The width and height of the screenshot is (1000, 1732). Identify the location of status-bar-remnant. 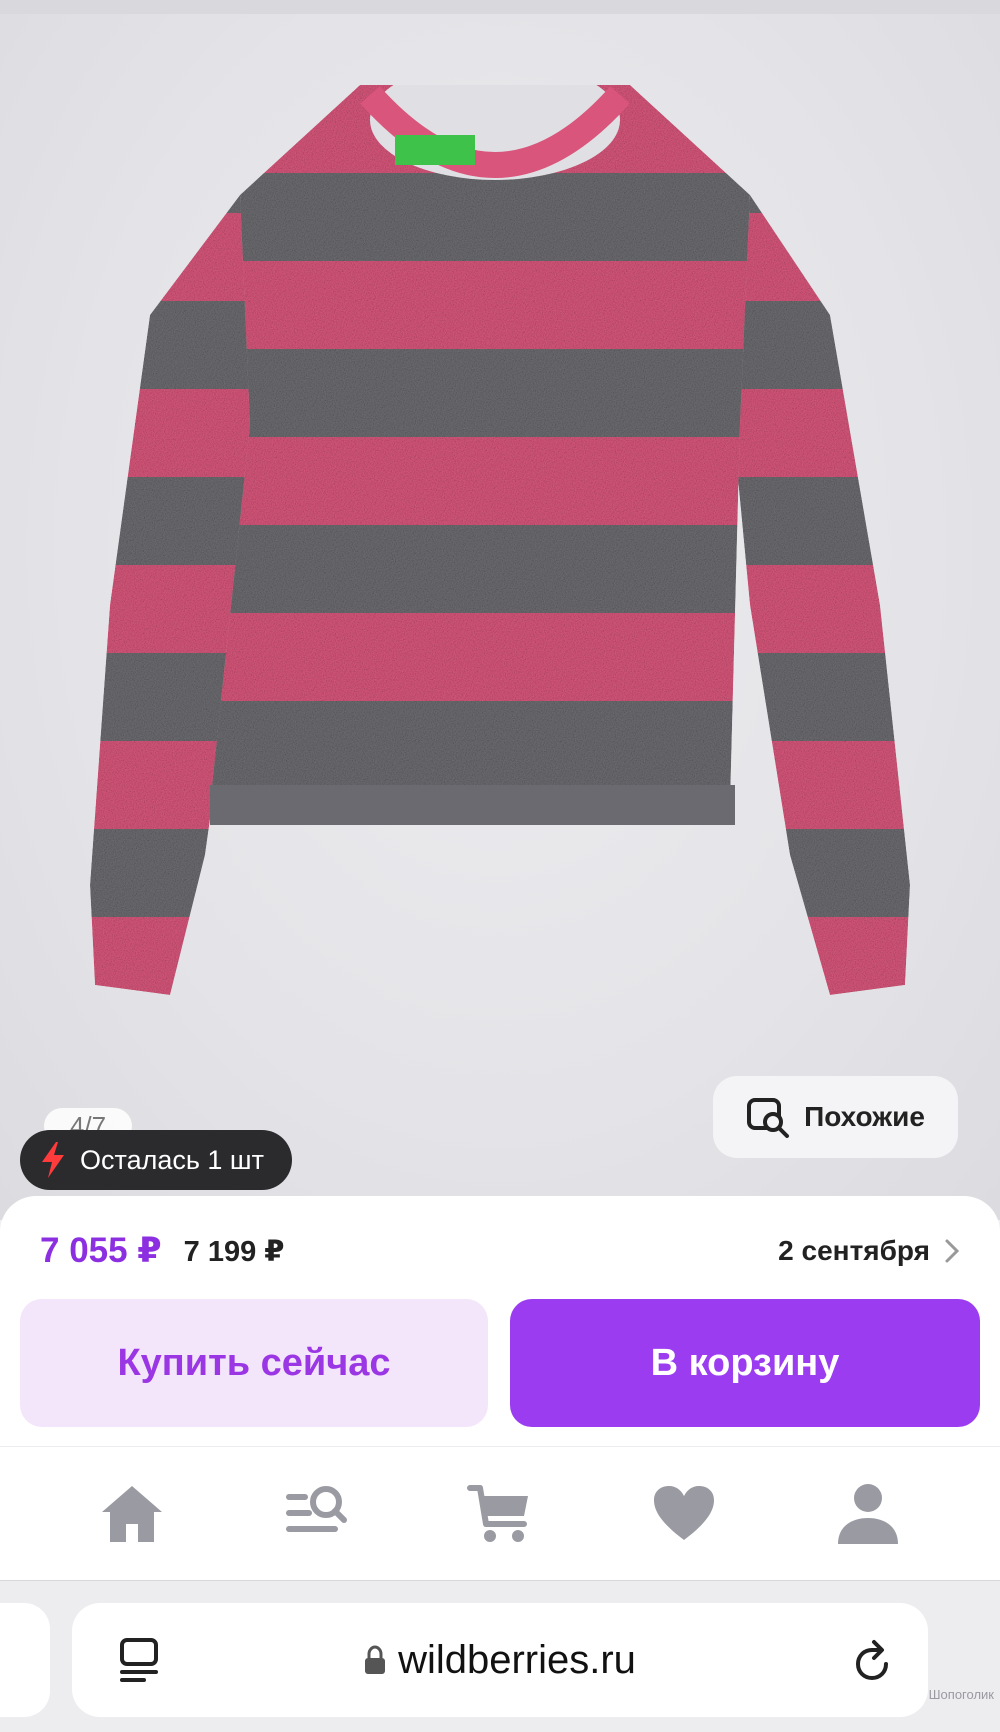
(500, 7).